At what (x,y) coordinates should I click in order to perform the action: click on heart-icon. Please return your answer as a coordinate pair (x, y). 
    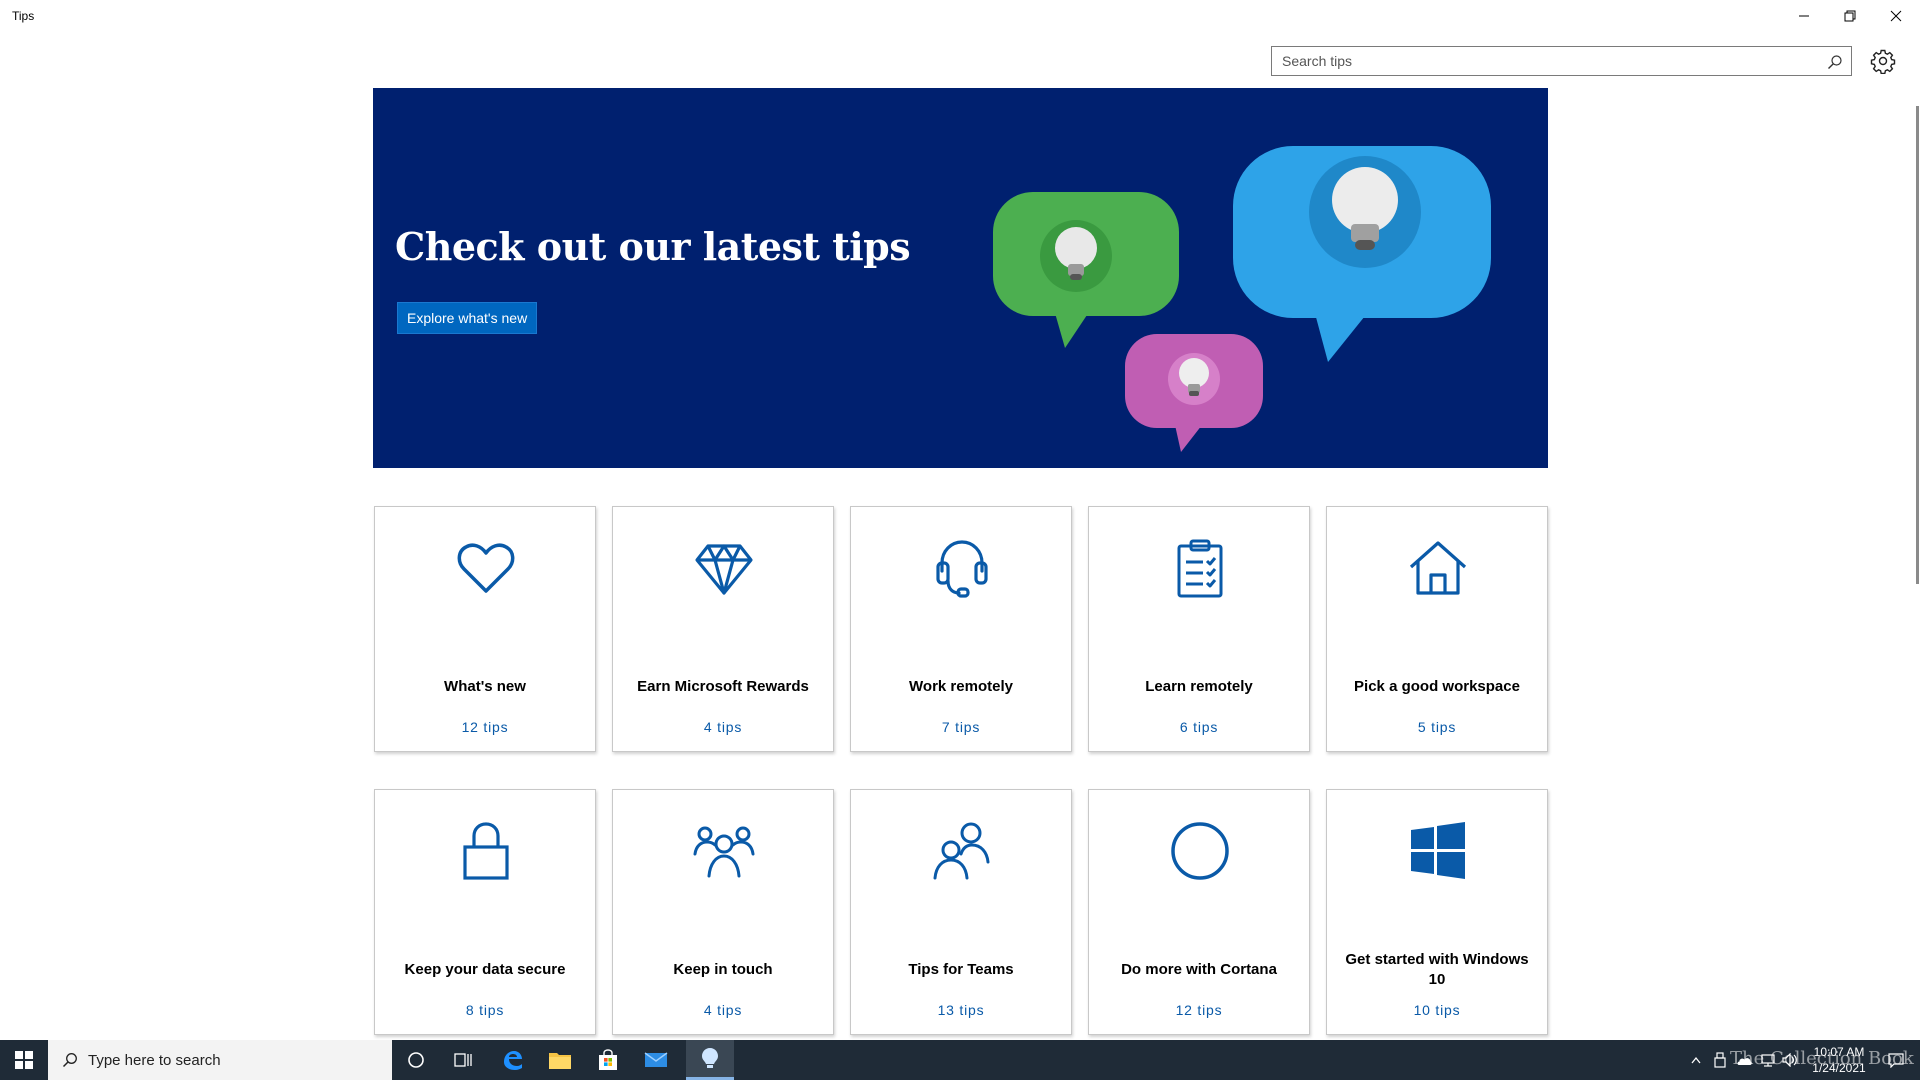
    Looking at the image, I should click on (486, 568).